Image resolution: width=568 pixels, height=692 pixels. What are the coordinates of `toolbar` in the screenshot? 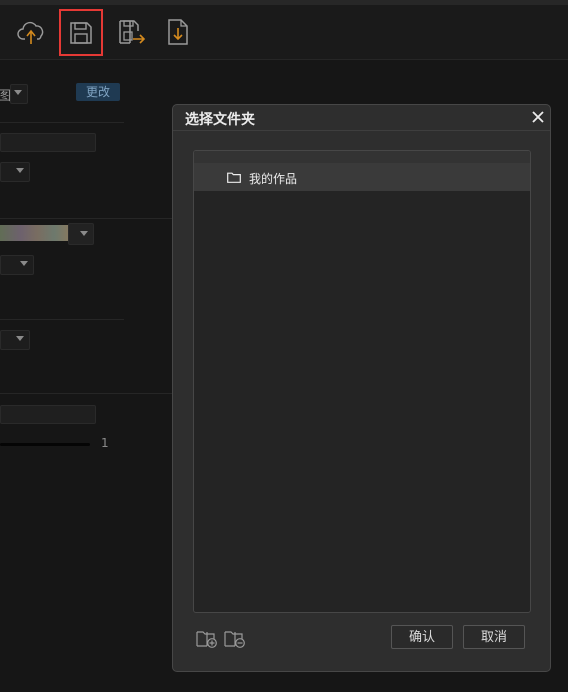 It's located at (284, 32).